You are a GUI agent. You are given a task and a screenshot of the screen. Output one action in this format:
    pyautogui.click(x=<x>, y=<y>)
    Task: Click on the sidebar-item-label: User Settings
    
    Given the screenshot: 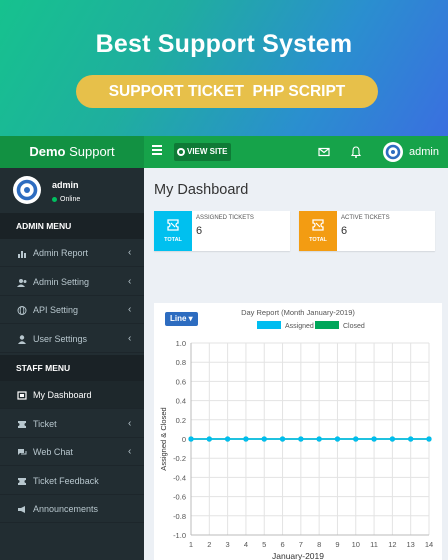 What is the action you would take?
    pyautogui.click(x=60, y=338)
    